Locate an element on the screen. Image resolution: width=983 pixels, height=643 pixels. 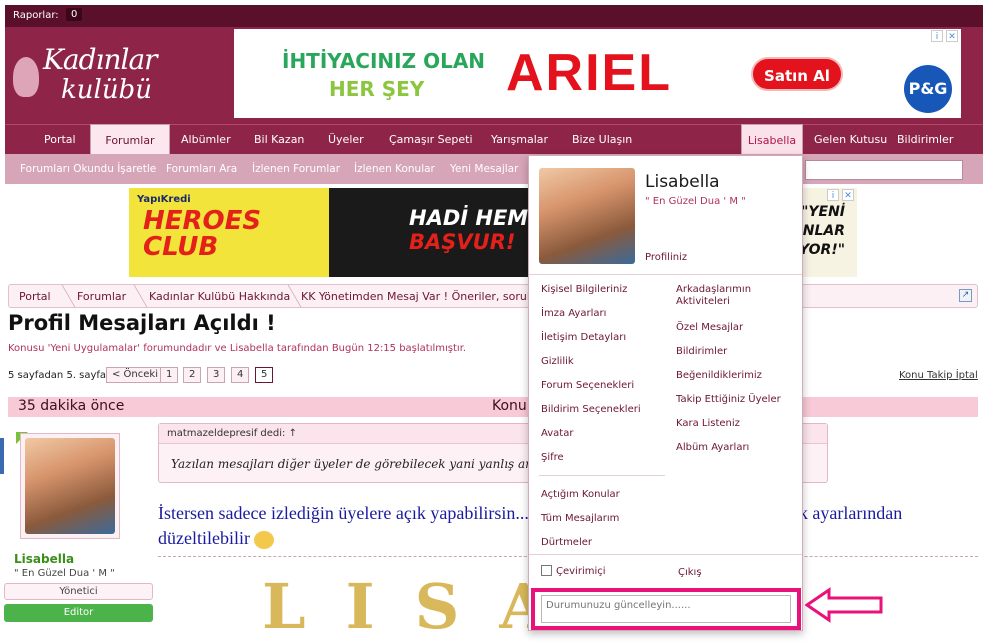
dd-personal-info: Kişisel Bilgileriniz is located at coordinates (584, 290).